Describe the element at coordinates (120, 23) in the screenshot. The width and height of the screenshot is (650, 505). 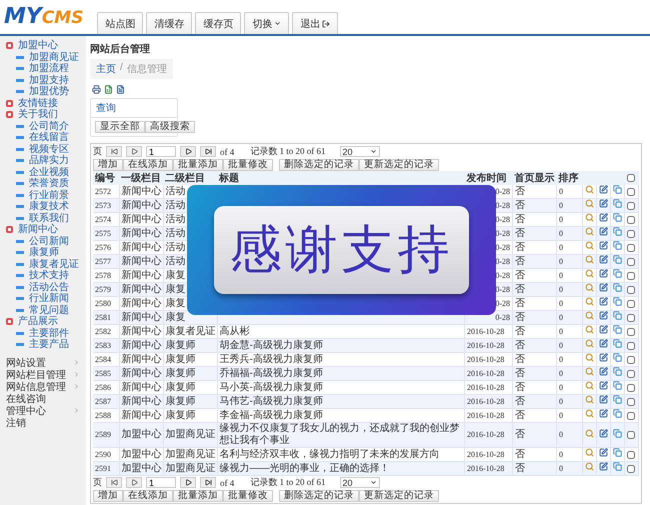
I see `nav-tab: 站点图` at that location.